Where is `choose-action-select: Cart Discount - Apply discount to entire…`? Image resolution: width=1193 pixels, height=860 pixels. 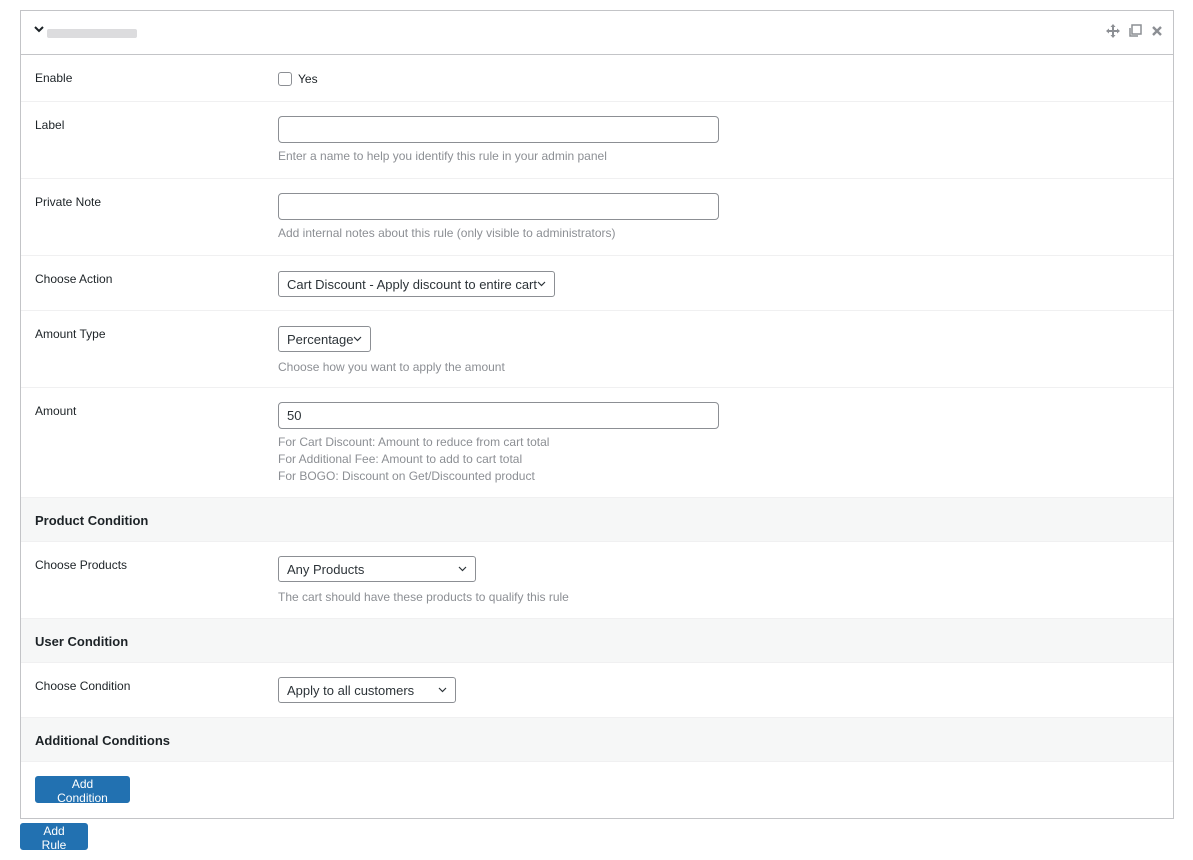 choose-action-select: Cart Discount - Apply discount to entire… is located at coordinates (416, 284).